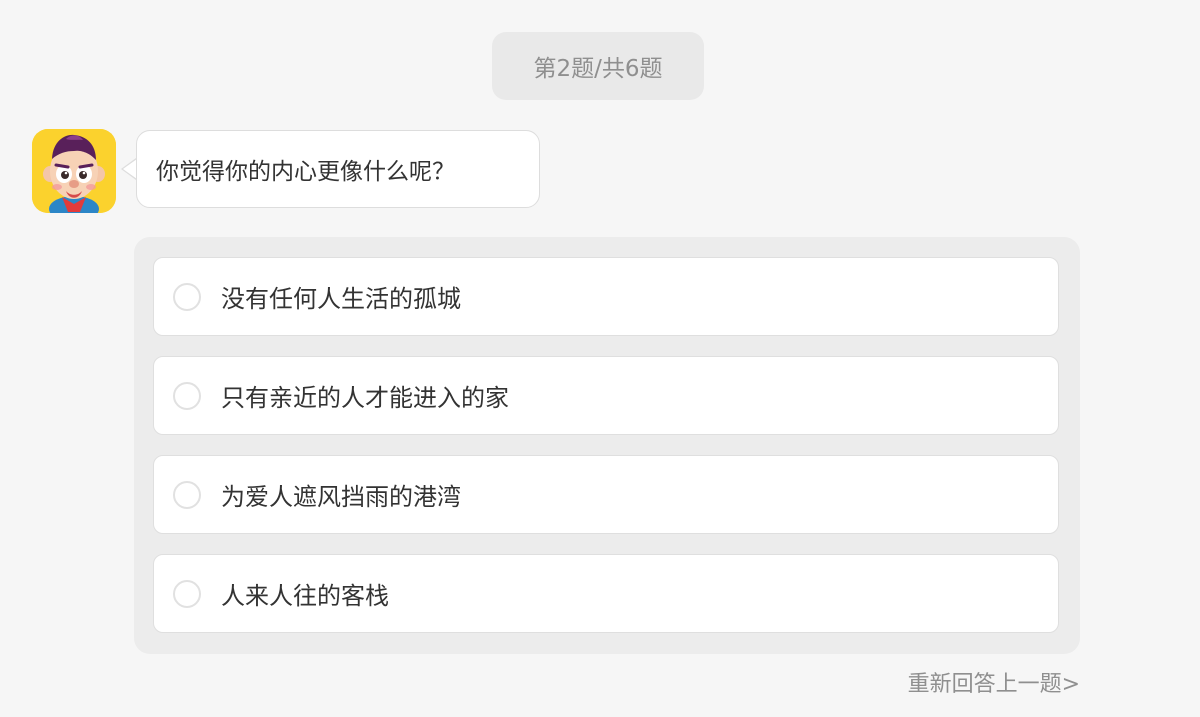  I want to click on question-progress-badge: 第2题/共6题, so click(598, 66).